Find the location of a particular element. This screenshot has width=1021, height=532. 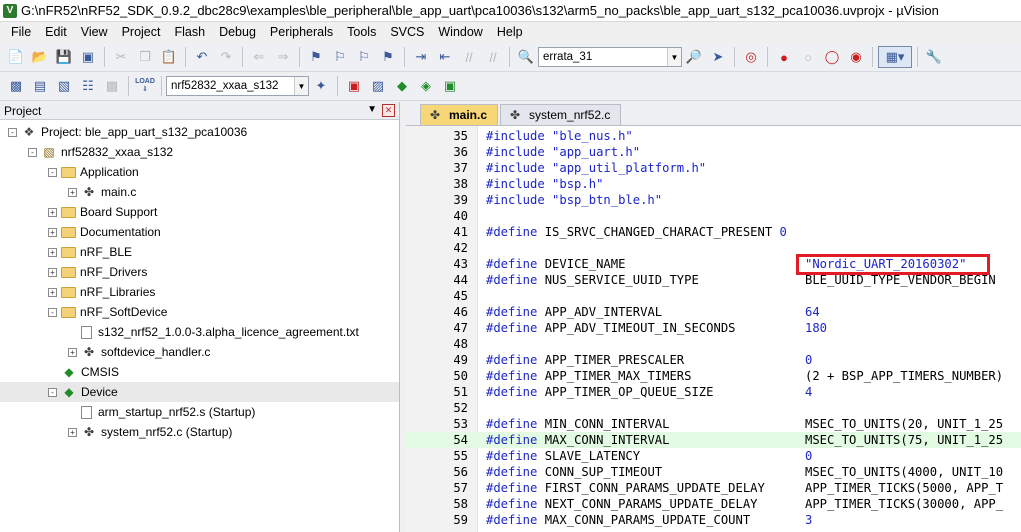

kill-breakpoints-icon: ◉ is located at coordinates (856, 57).